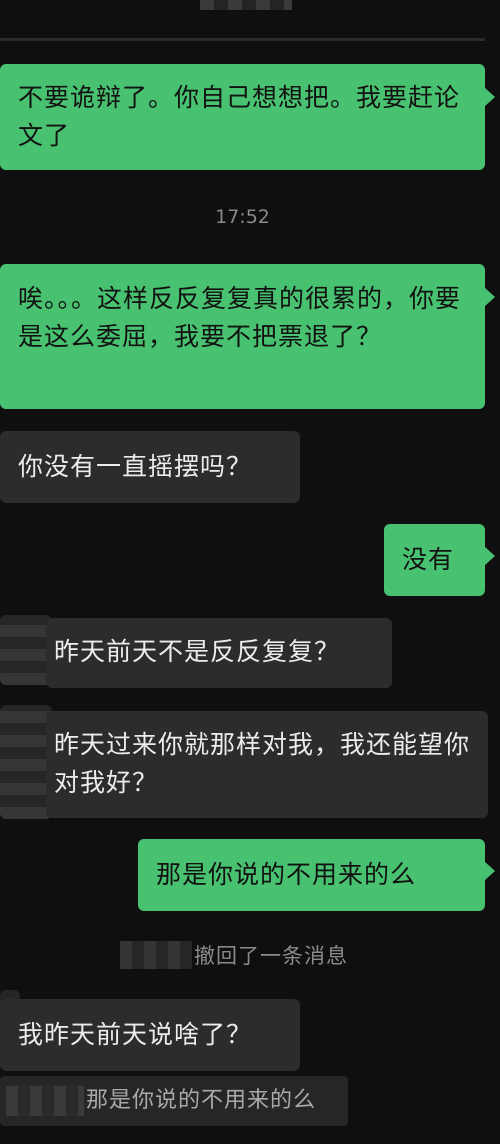  I want to click on header-divider, so click(242, 39).